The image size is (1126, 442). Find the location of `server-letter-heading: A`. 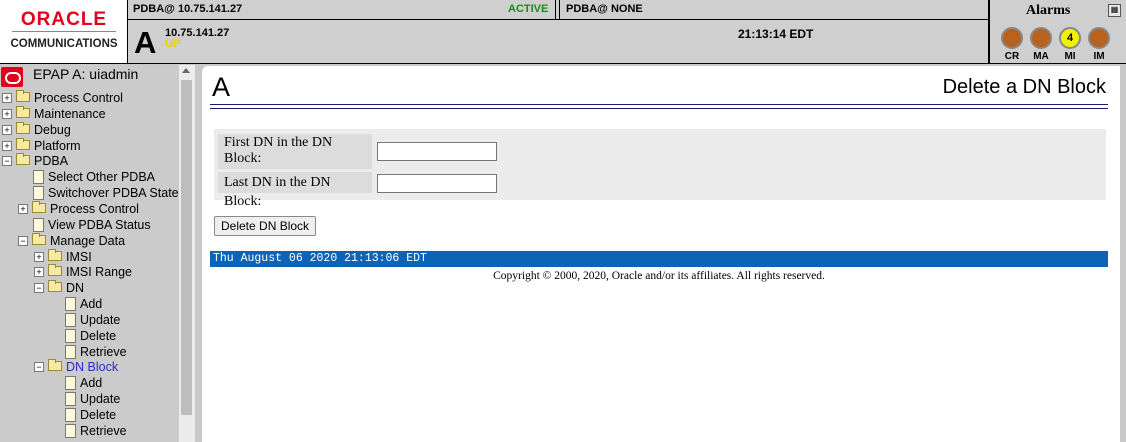

server-letter-heading: A is located at coordinates (221, 87).